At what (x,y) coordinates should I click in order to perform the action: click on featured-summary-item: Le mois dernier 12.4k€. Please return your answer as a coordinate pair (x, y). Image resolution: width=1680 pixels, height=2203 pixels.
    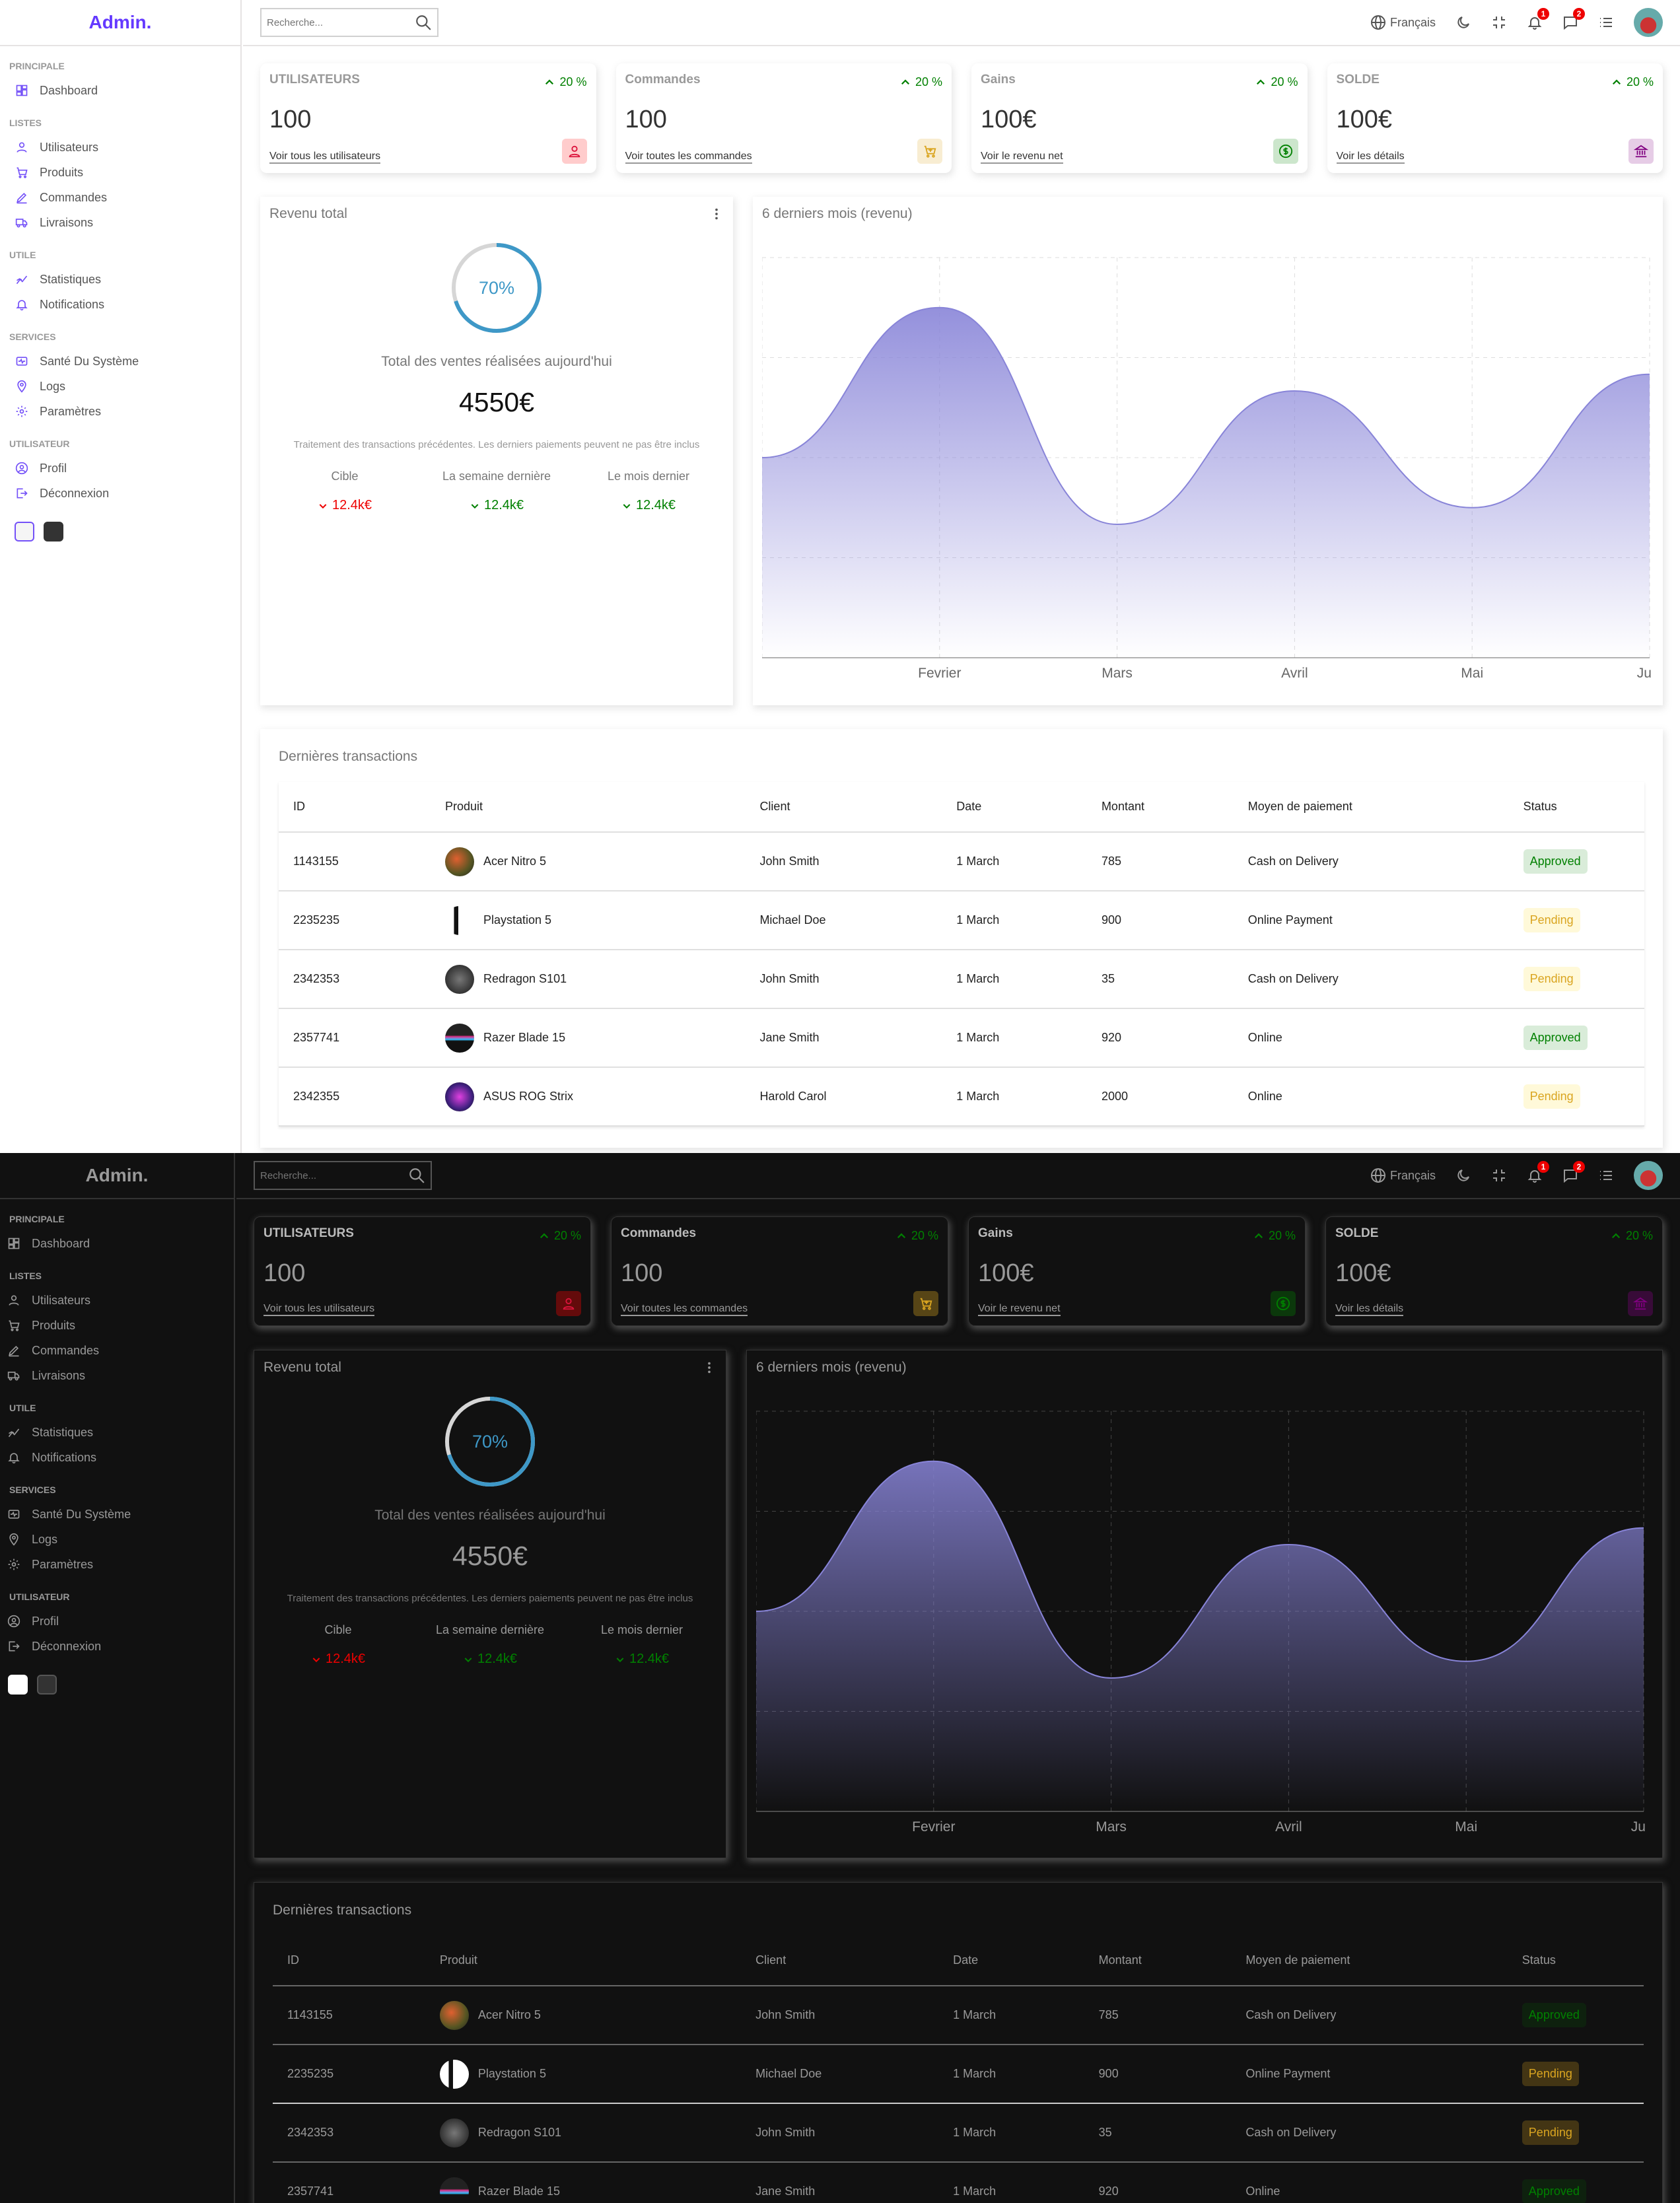
    Looking at the image, I should click on (642, 1645).